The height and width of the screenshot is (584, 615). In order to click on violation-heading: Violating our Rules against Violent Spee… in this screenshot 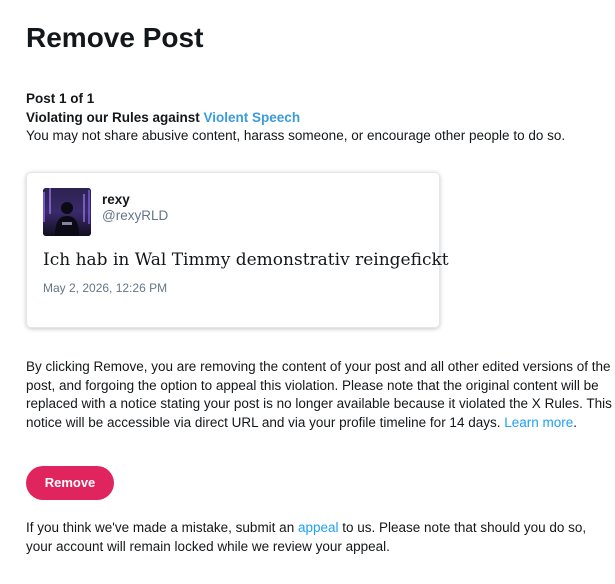, I will do `click(163, 117)`.